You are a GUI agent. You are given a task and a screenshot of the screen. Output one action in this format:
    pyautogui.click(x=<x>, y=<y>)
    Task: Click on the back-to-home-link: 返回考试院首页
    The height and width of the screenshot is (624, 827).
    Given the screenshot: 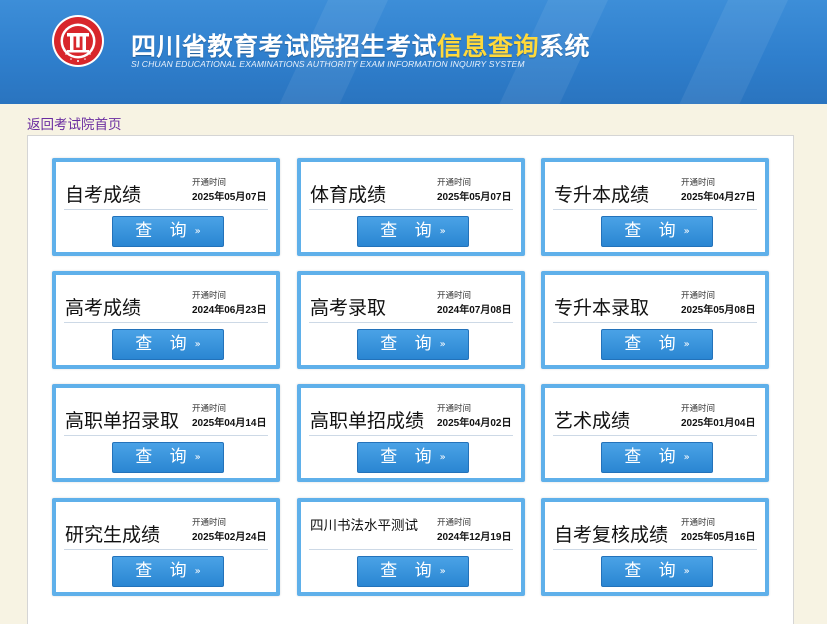 What is the action you would take?
    pyautogui.click(x=74, y=123)
    